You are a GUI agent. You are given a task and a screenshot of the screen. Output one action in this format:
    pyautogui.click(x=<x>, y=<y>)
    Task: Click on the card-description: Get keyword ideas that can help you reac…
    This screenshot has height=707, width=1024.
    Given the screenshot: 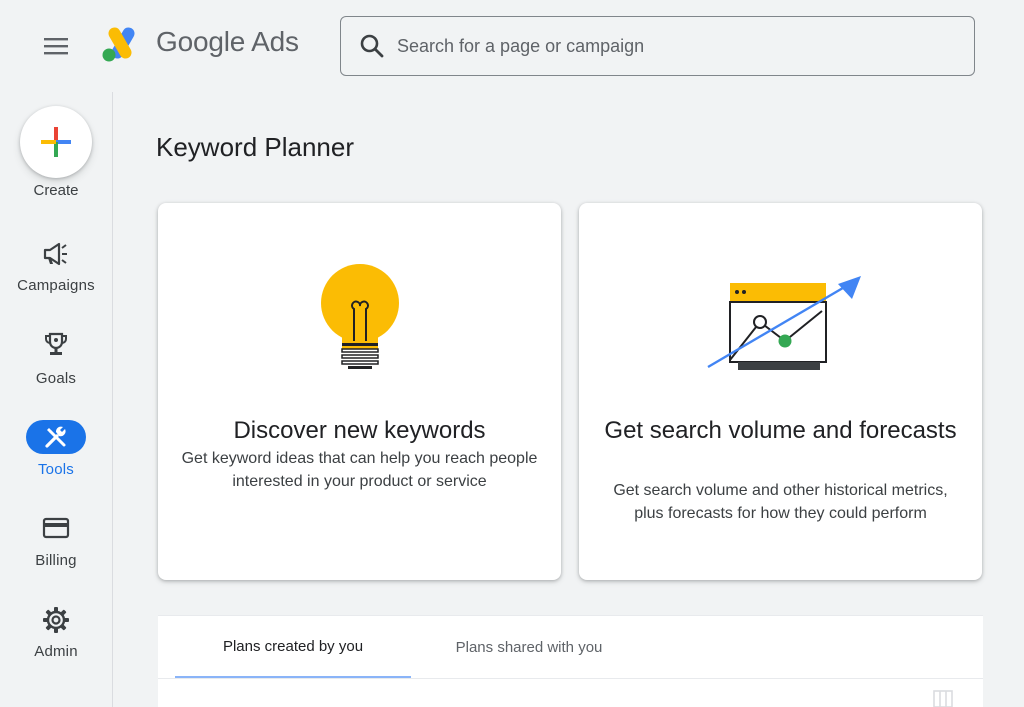 What is the action you would take?
    pyautogui.click(x=359, y=470)
    